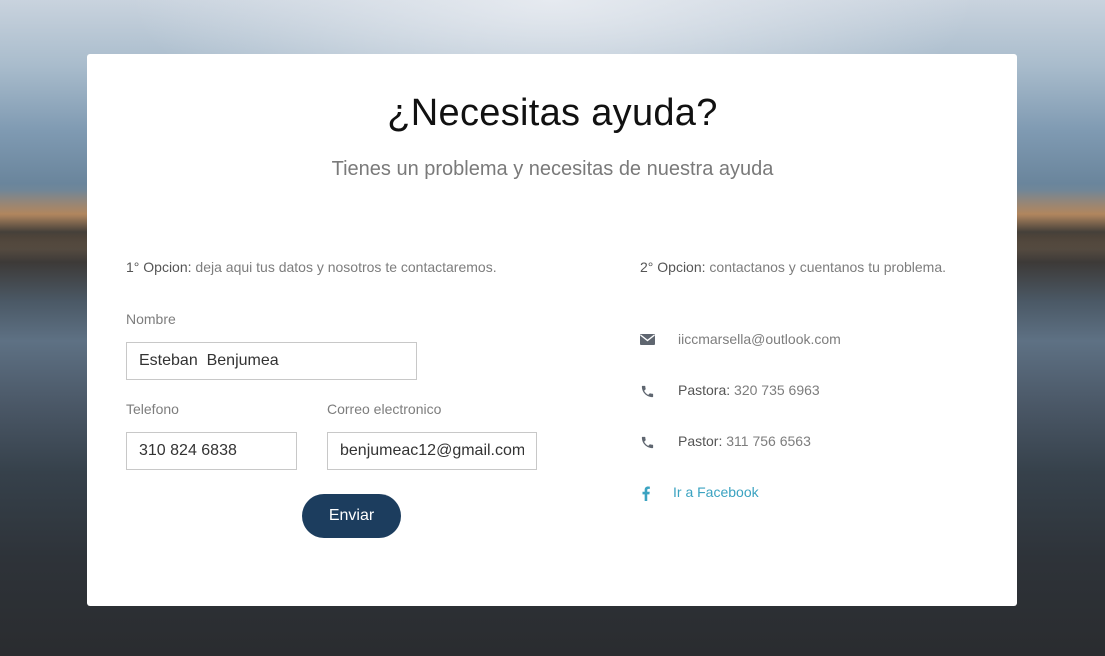 Image resolution: width=1105 pixels, height=656 pixels. What do you see at coordinates (159, 267) in the screenshot?
I see `option-1-label: 1° Opcion:` at bounding box center [159, 267].